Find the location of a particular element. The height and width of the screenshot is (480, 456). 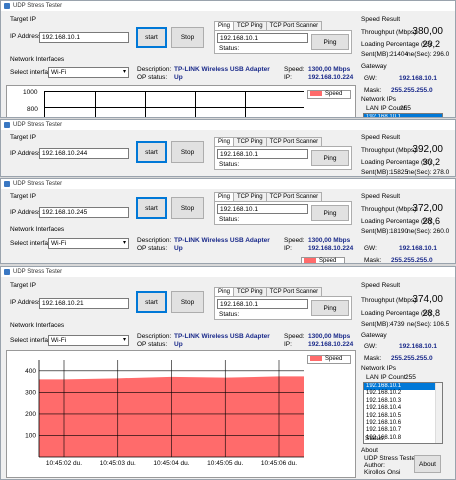

network-ip-list: 192.168.10.1 is located at coordinates (403, 115).